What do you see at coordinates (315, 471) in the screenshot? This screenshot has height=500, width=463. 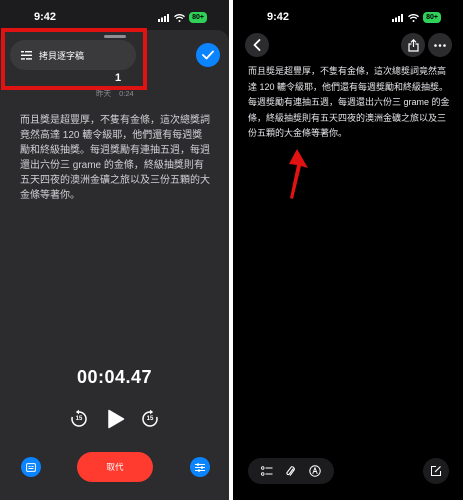 I see `markup-icon` at bounding box center [315, 471].